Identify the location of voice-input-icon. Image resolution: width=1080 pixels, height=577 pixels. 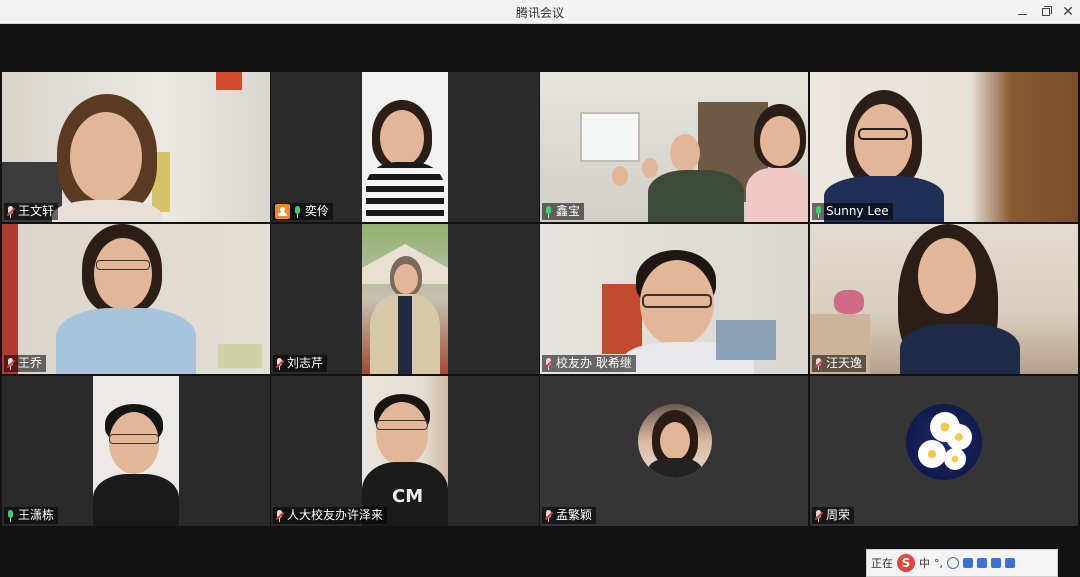
(968, 563).